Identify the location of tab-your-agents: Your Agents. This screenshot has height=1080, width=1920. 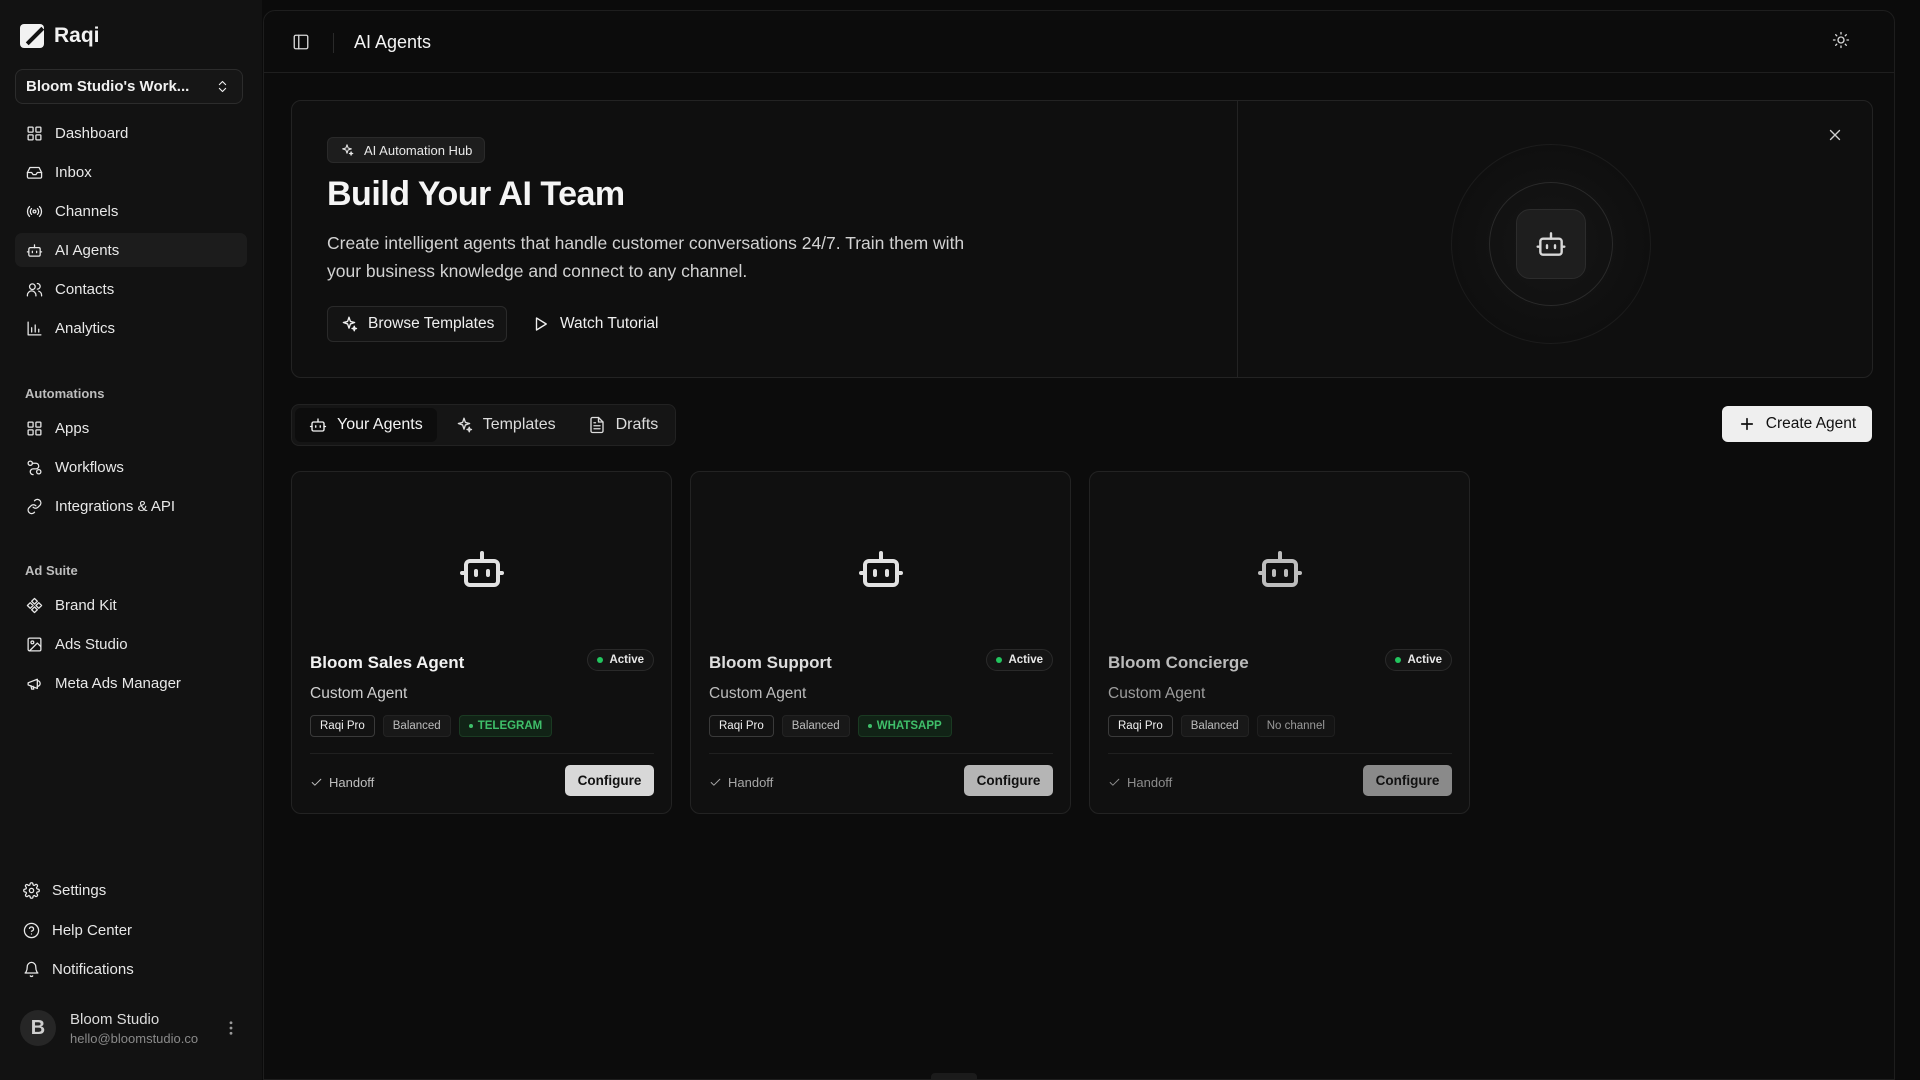
(366, 425).